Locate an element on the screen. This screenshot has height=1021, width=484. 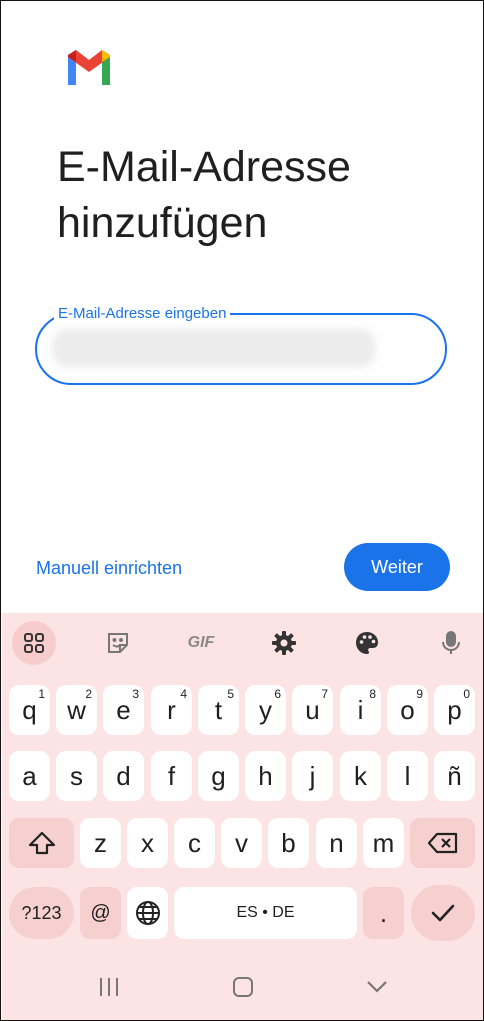
key-q: q1 is located at coordinates (29, 710).